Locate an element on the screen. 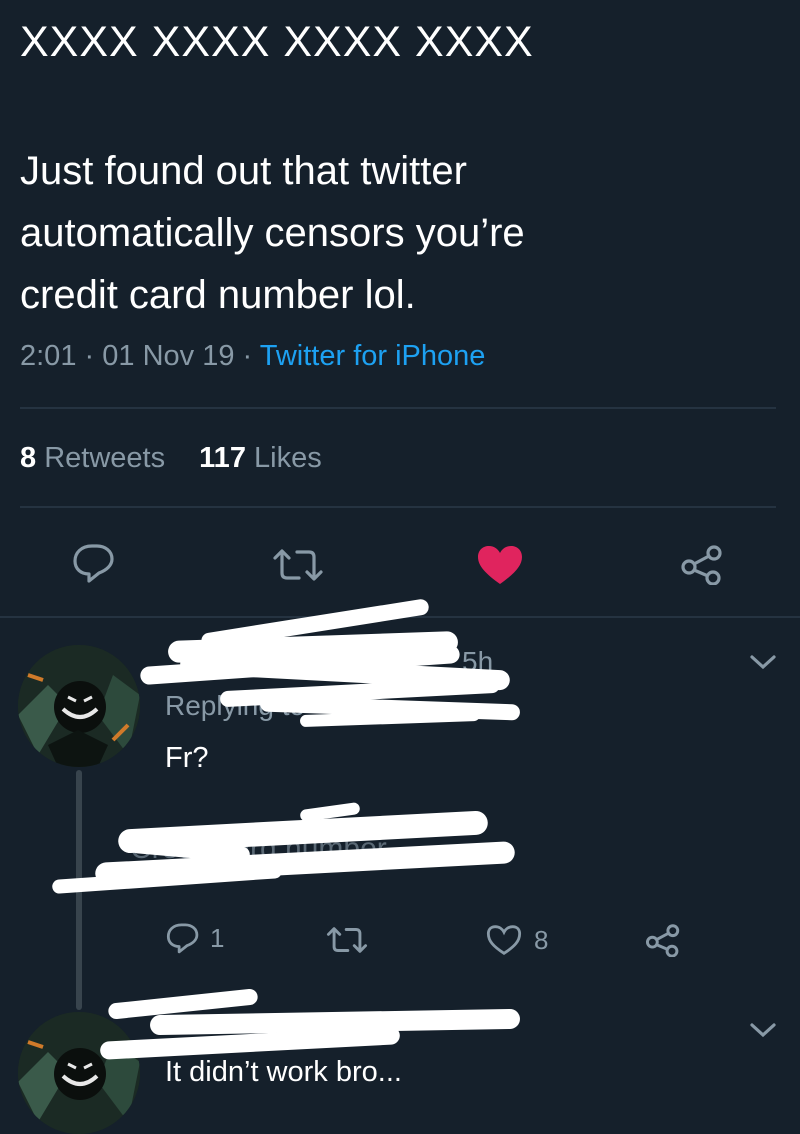 This screenshot has width=800, height=1134. reply-count: 1 is located at coordinates (217, 937).